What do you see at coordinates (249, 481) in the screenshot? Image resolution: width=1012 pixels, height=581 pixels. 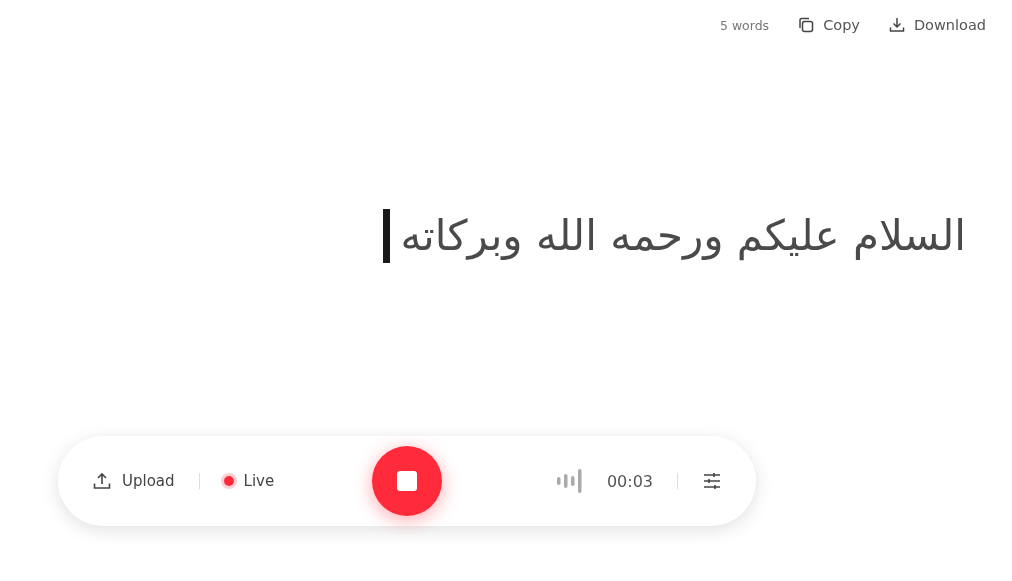 I see `live-toggle: Live` at bounding box center [249, 481].